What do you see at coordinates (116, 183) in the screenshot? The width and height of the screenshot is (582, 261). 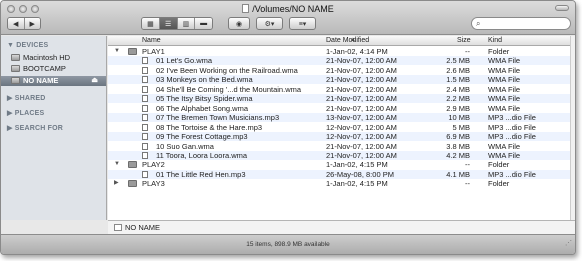 I see `disclosure-triangle-icon: ▶` at bounding box center [116, 183].